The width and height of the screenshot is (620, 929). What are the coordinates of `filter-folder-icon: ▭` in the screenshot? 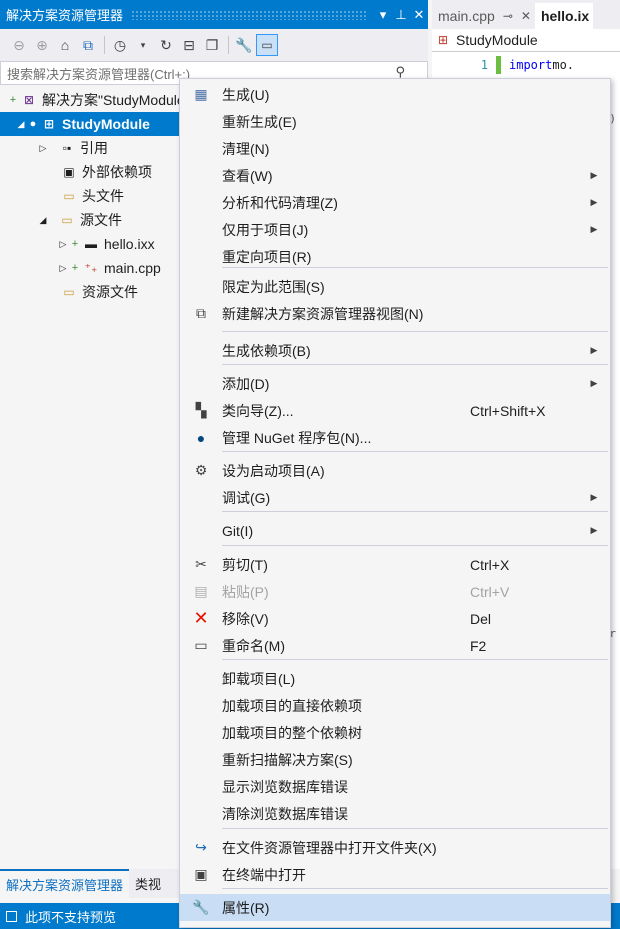 It's located at (69, 196).